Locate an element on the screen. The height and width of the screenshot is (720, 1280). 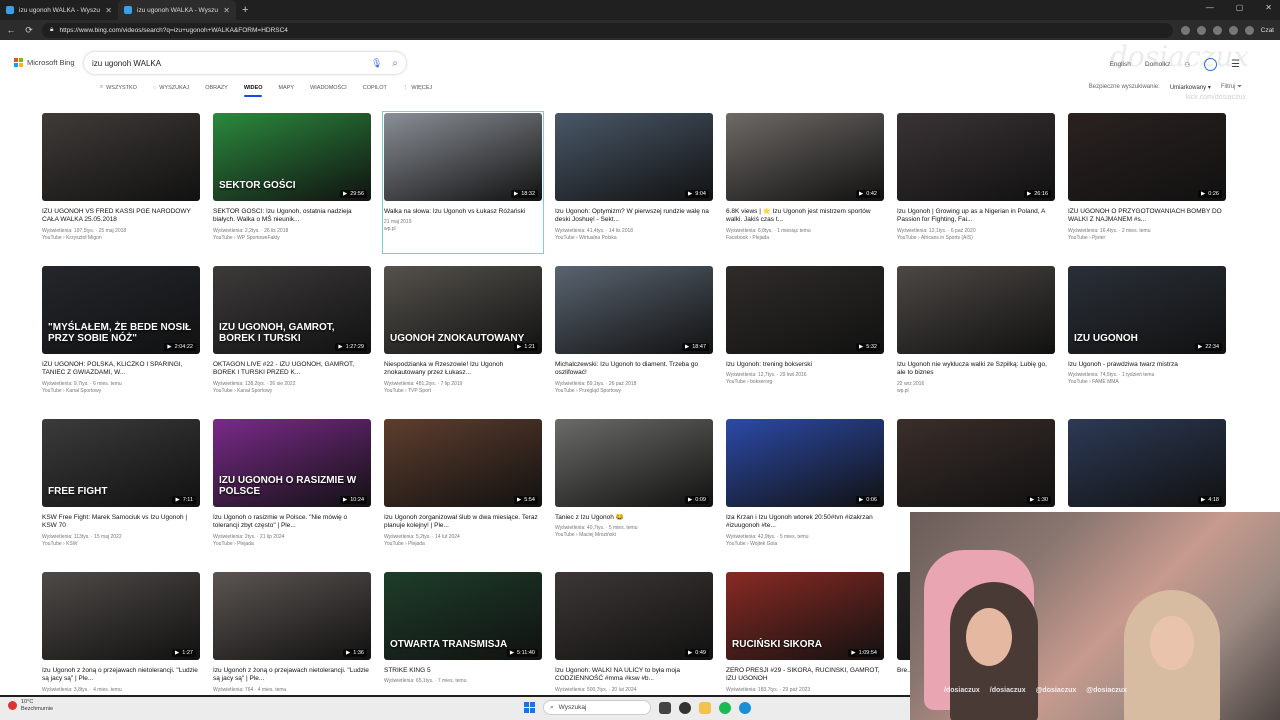
hamburger-menu-icon: ☰ is located at coordinates (1235, 64).